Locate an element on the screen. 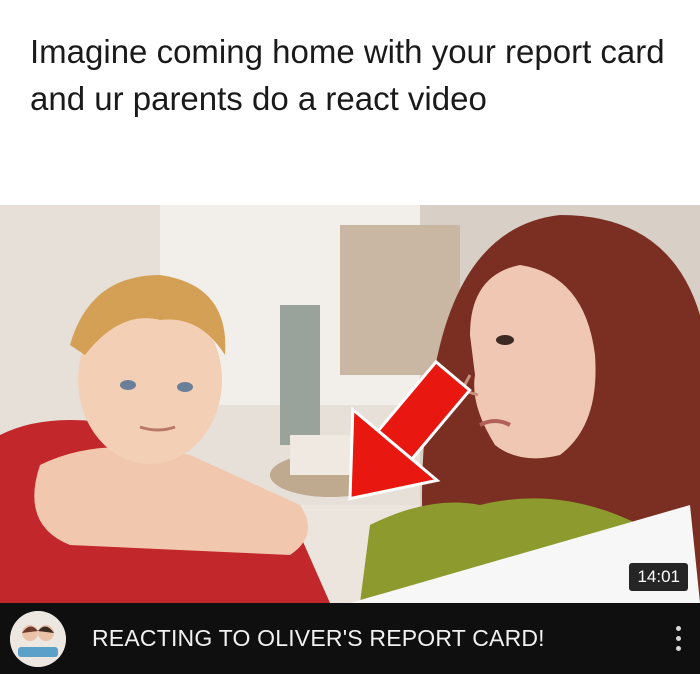 The height and width of the screenshot is (674, 700). video-info-bar: REACTING TO OLIVER'S REPORT CARD! is located at coordinates (350, 638).